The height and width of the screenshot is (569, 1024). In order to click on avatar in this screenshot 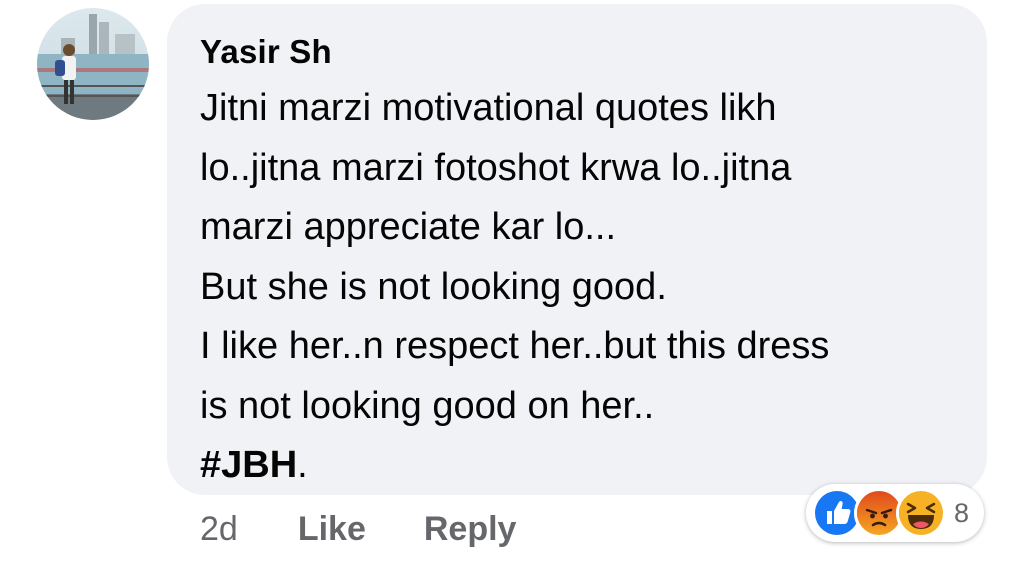, I will do `click(93, 64)`.